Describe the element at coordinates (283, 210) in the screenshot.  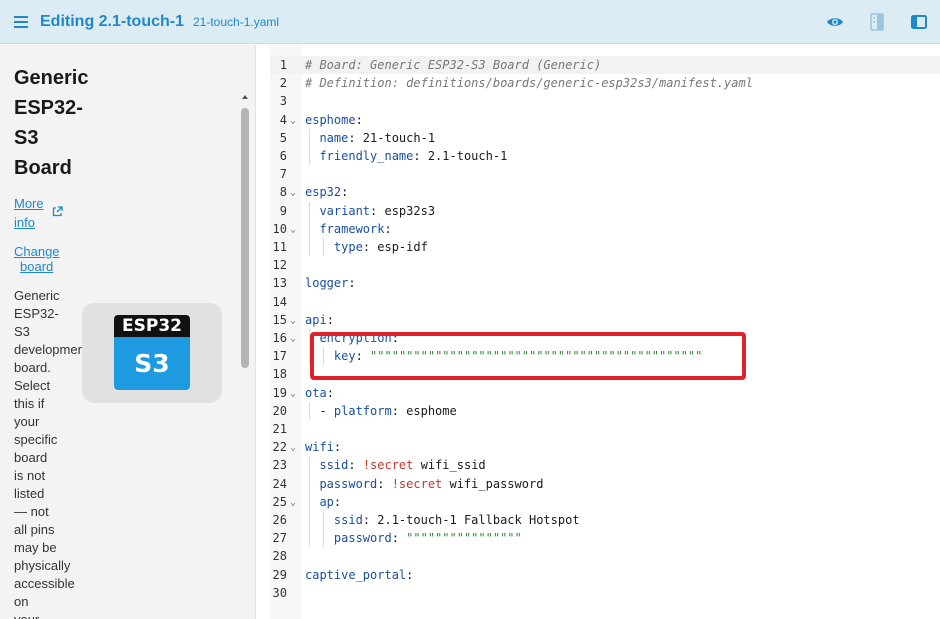
I see `line-number: 9` at that location.